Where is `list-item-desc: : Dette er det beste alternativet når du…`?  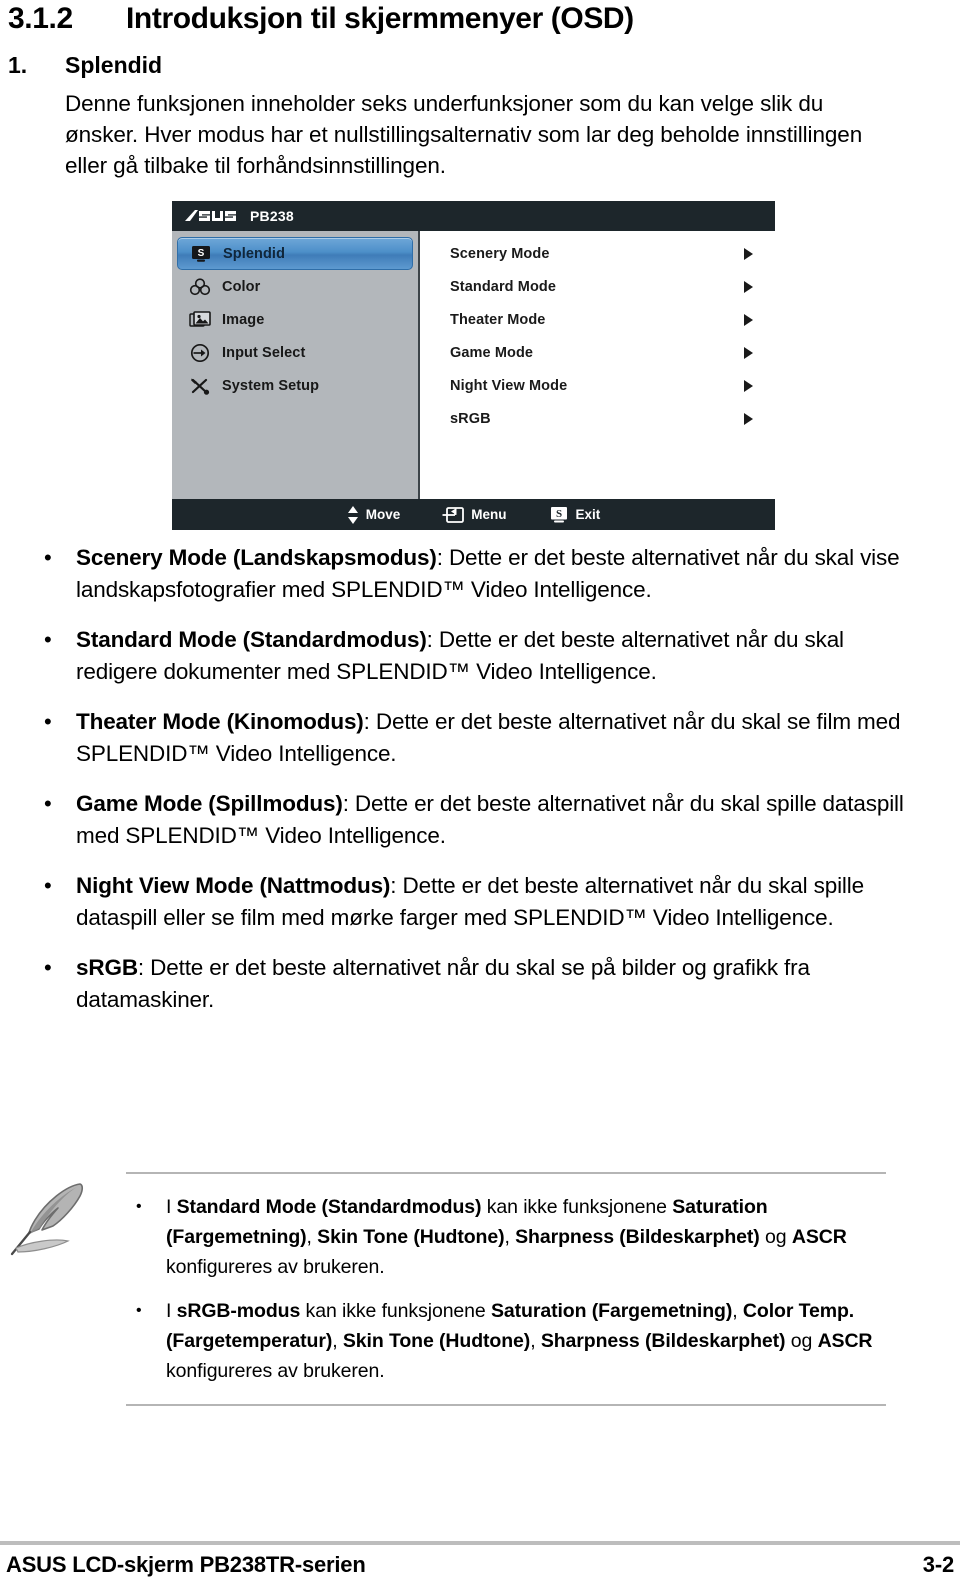 list-item-desc: : Dette er det beste alternativet når du… is located at coordinates (443, 983).